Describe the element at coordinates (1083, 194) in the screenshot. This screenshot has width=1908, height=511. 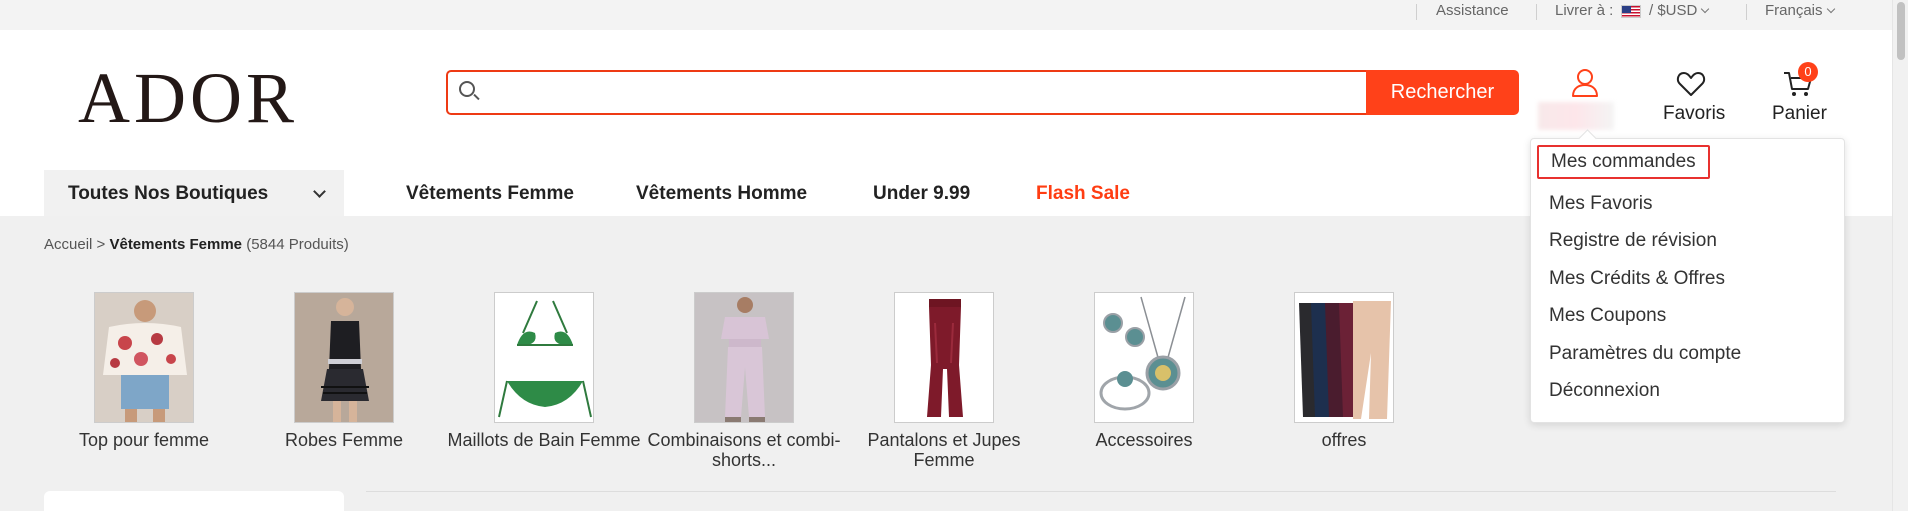
I see `nav-item-flash-sale: Flash Sale` at that location.